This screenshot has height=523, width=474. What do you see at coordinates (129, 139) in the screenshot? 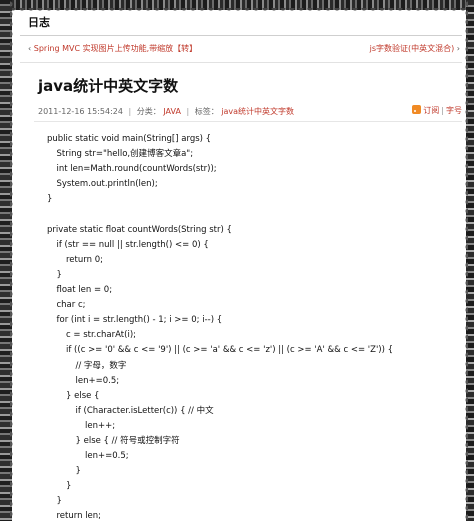
I see `code-line: public static void main(String[] args) {` at bounding box center [129, 139].